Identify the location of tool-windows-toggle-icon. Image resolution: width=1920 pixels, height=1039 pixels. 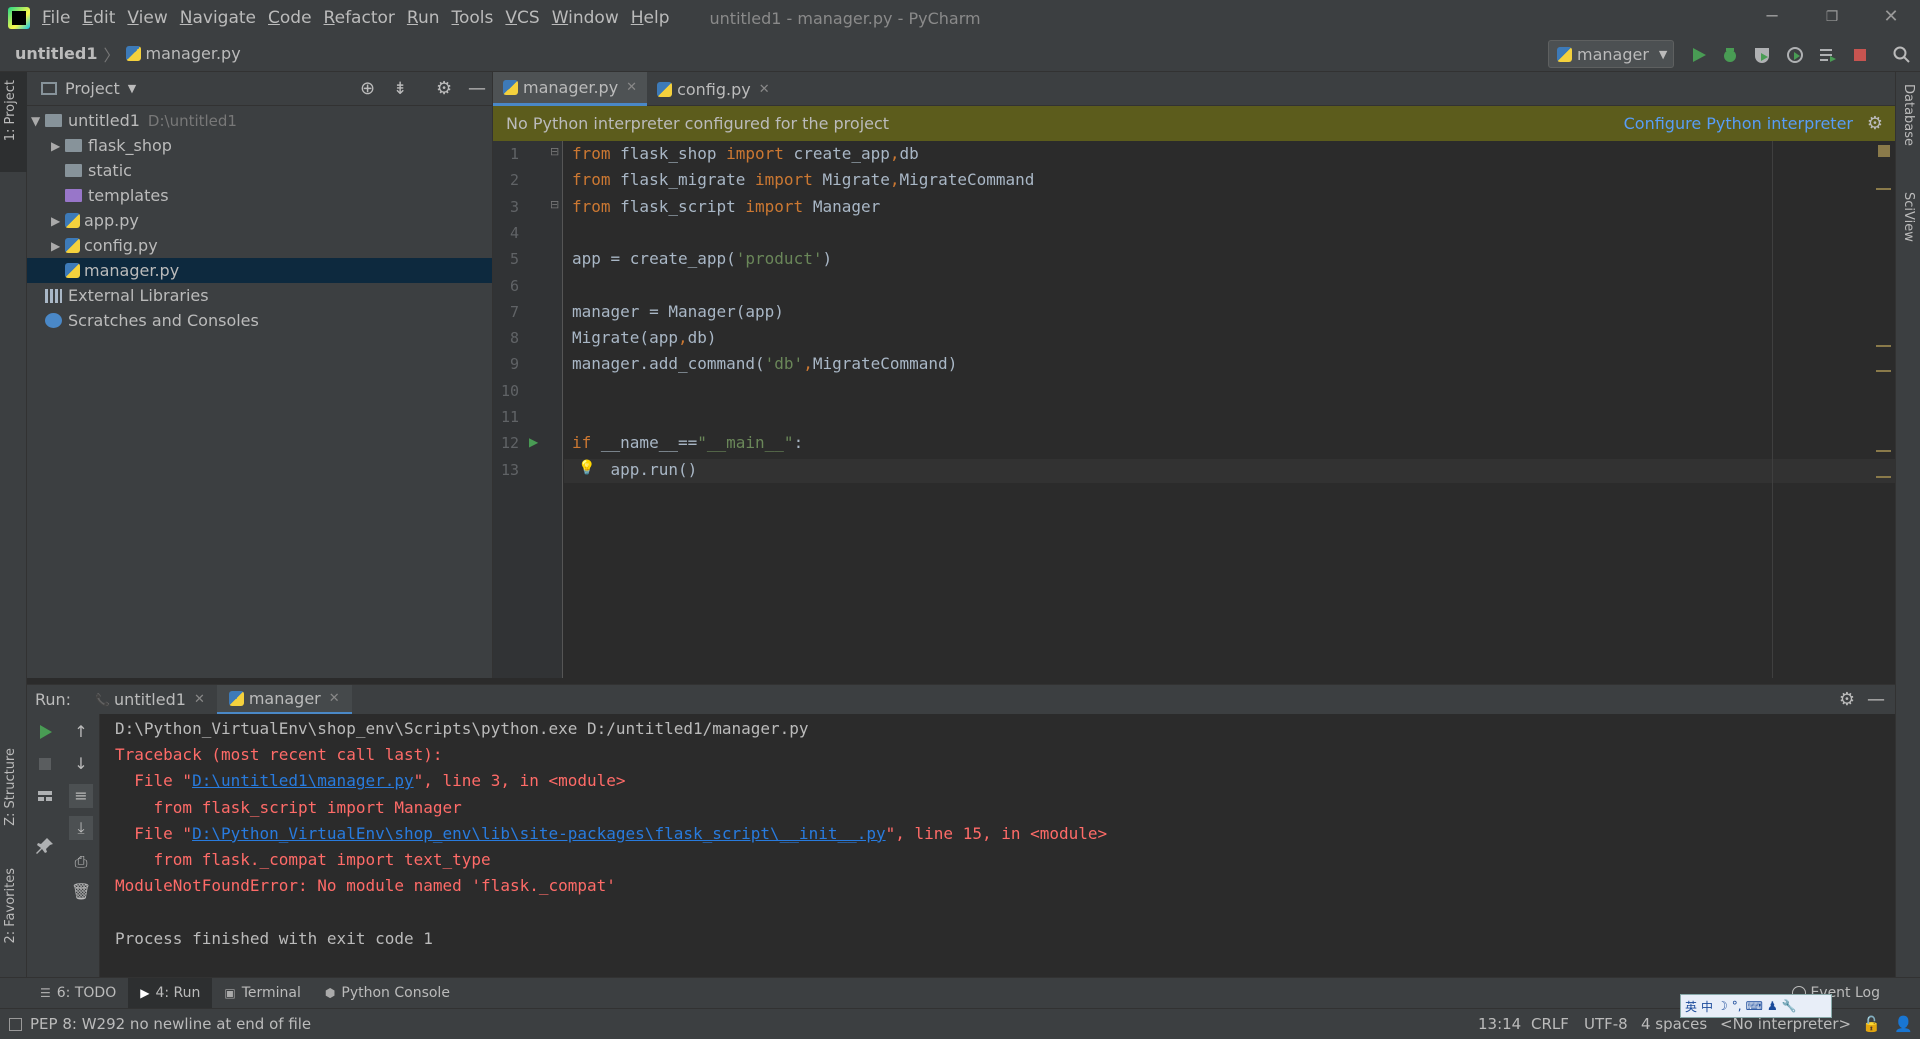
(15, 1024).